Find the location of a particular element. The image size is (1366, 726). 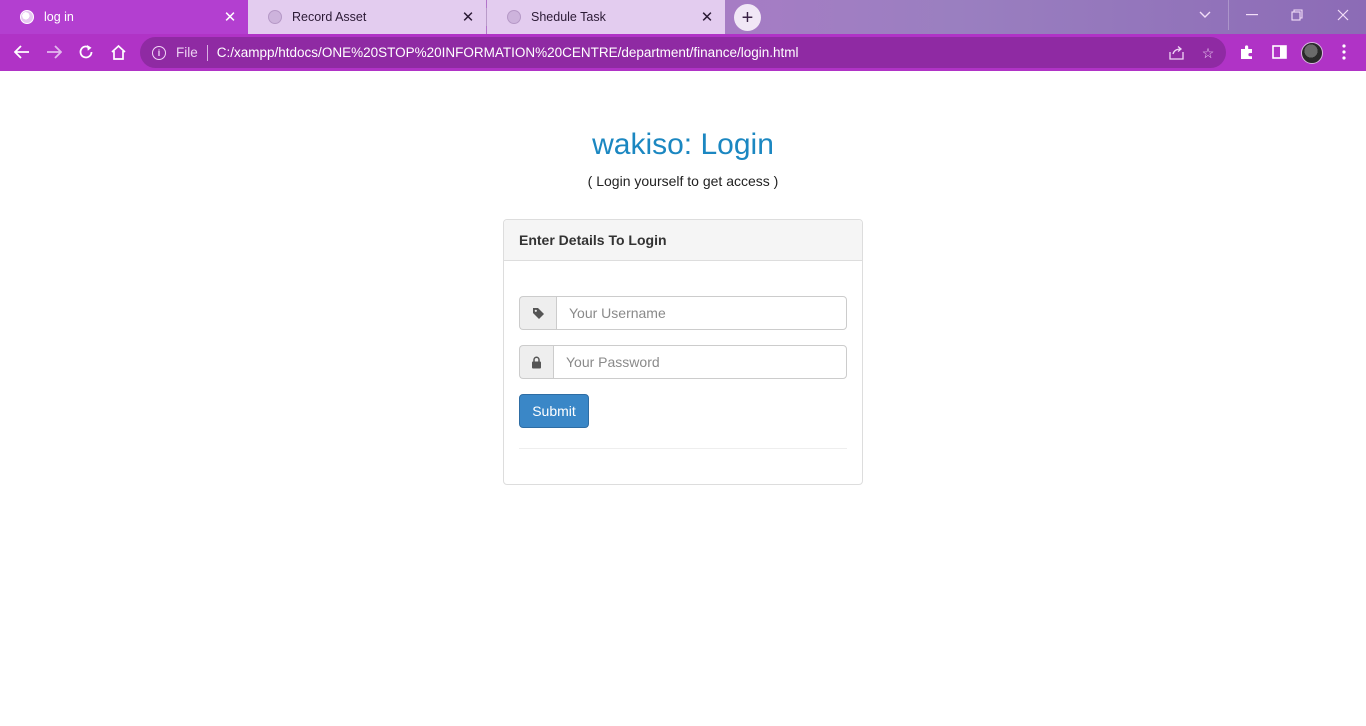

kebab-menu-icon is located at coordinates (1344, 52).